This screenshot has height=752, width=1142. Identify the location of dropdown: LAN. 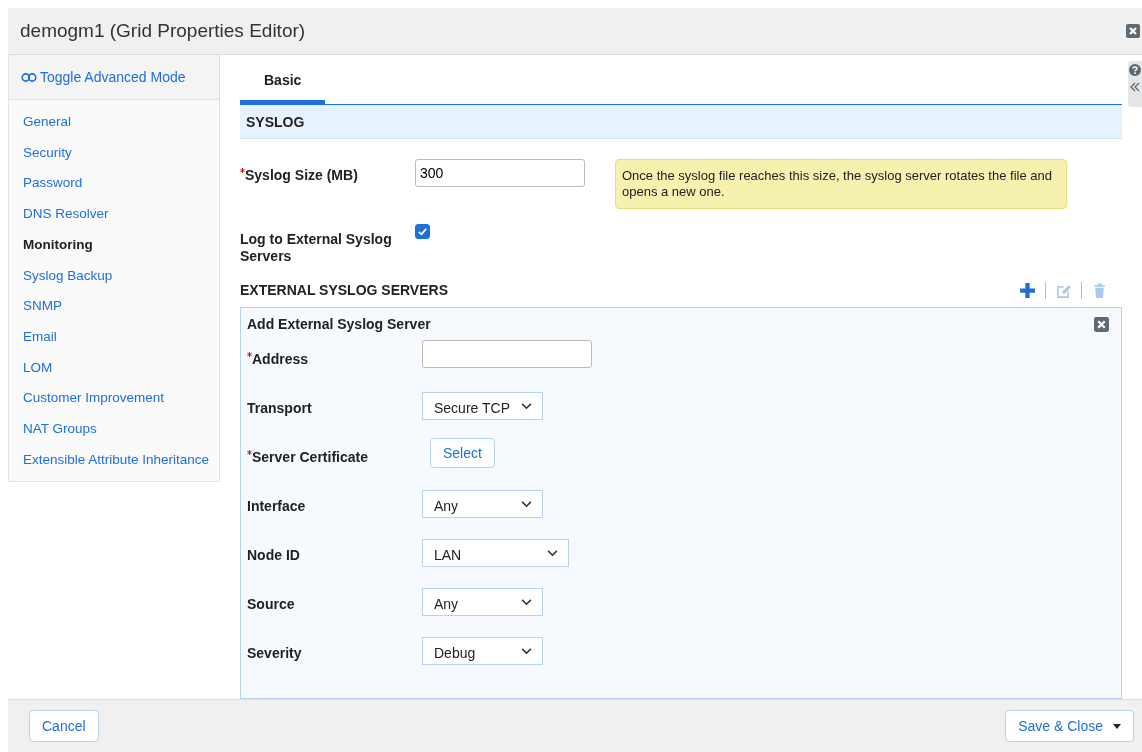
(495, 553).